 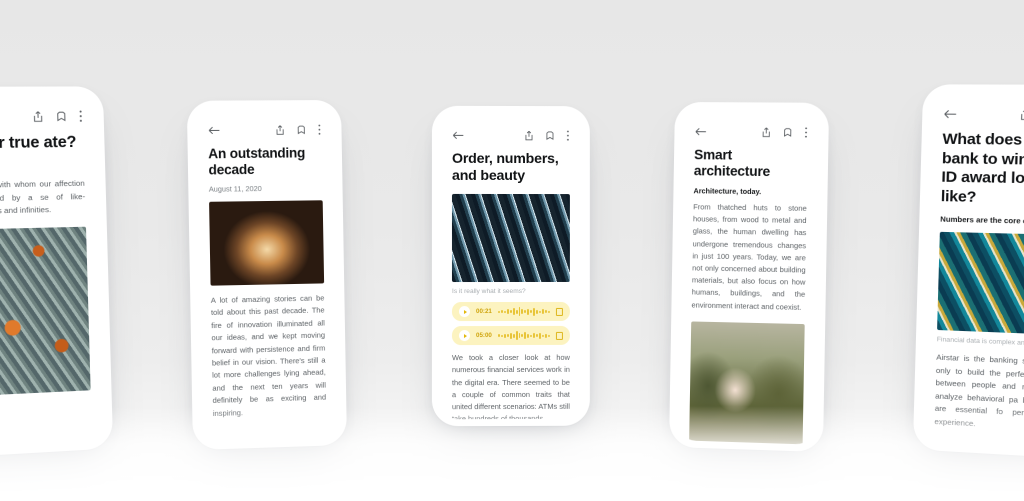 I want to click on article-title: An outstanding decade, so click(x=257, y=161).